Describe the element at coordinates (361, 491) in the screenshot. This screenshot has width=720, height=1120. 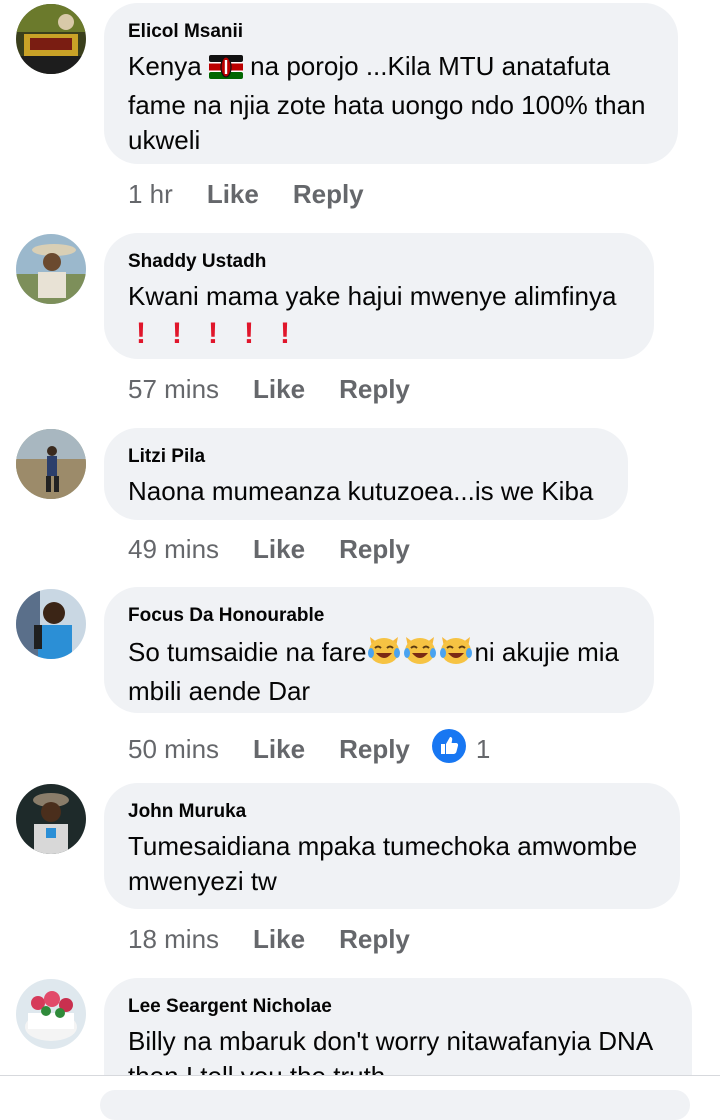
I see `comment-text: Naona mumeanza kutuzoea...is we Kiba` at that location.